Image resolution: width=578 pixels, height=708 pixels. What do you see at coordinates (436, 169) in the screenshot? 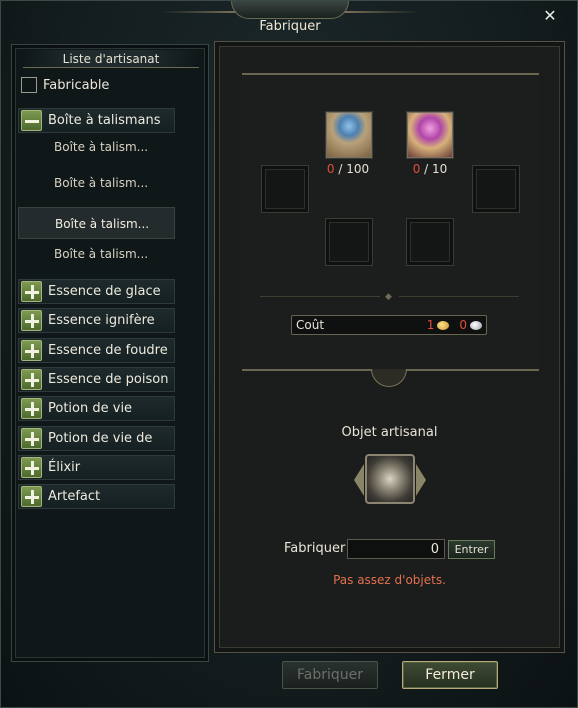
I see `material-2-need: / 10` at bounding box center [436, 169].